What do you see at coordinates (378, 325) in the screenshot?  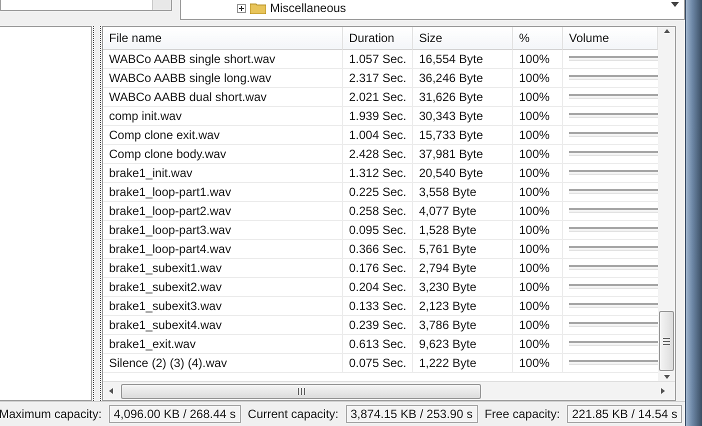 I see `table-cell: 0.239 Sec.` at bounding box center [378, 325].